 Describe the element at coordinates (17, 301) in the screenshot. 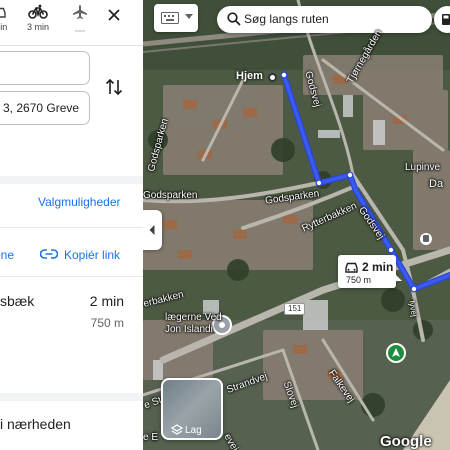

I see `route-via-name: sbæk` at that location.